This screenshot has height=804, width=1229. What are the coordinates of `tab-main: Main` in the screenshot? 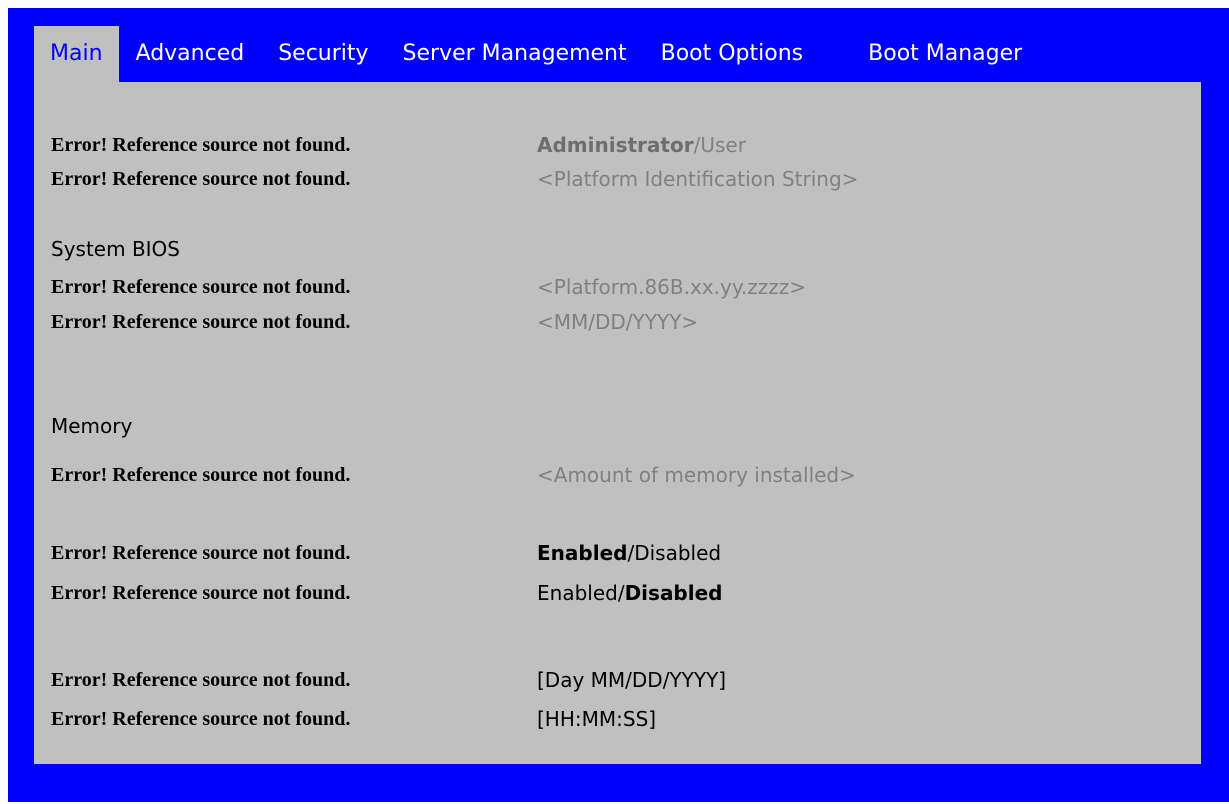 It's located at (76, 54).